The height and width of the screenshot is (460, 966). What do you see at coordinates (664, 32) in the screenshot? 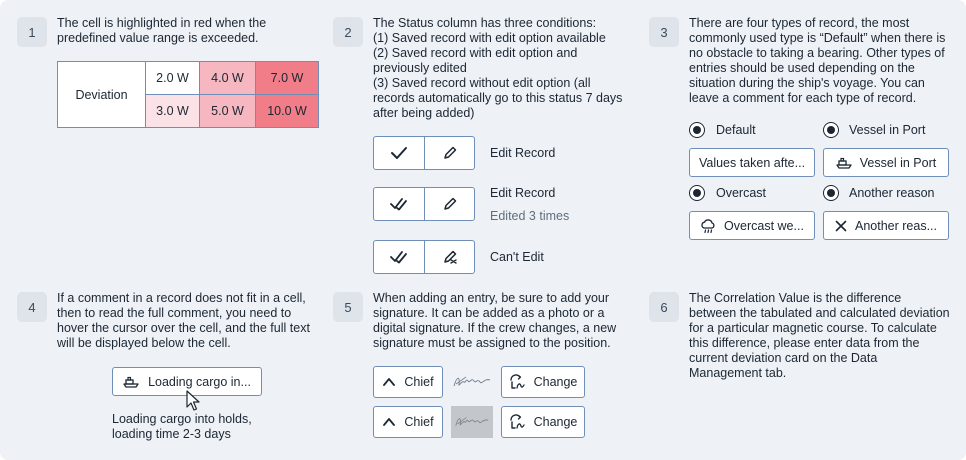
I see `step-number-3: 3` at bounding box center [664, 32].